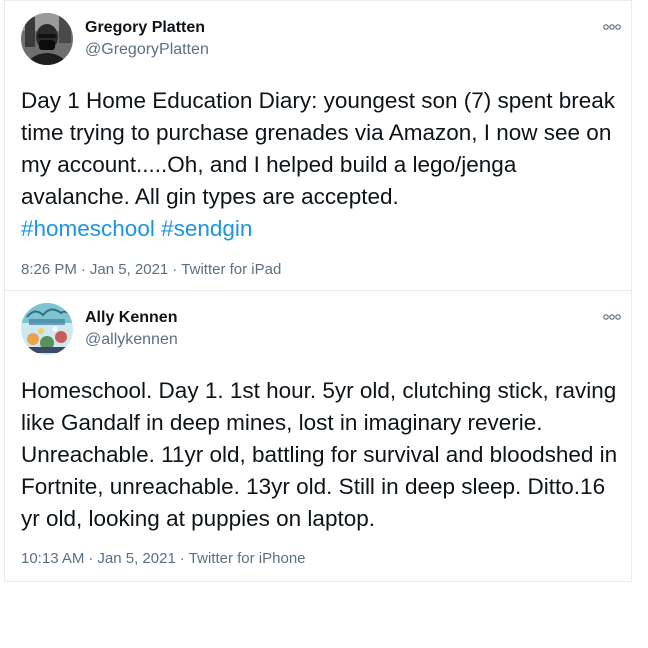 The width and height of the screenshot is (648, 648). I want to click on tweet-time: 10:13 AM, so click(52, 558).